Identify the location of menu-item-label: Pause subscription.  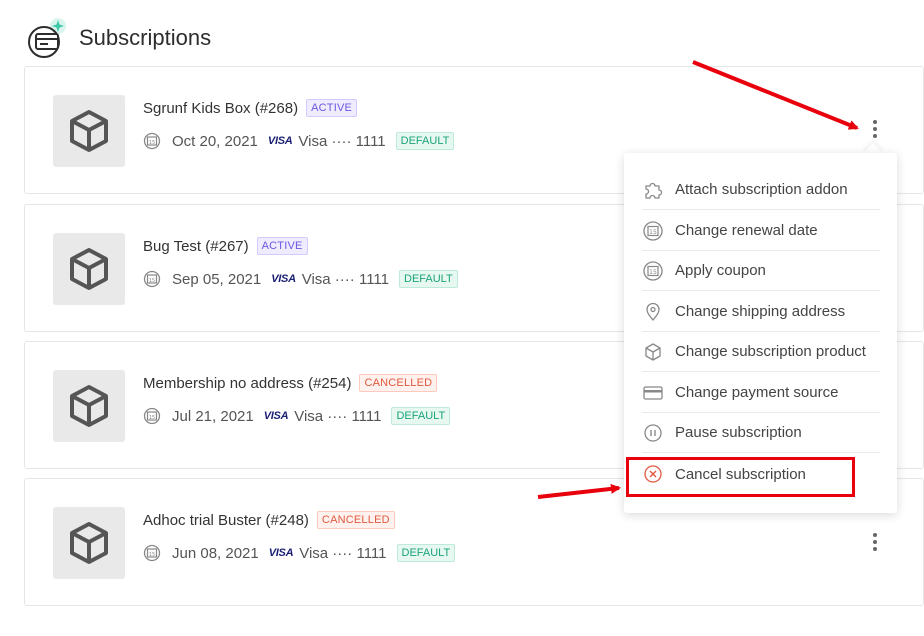
(738, 432).